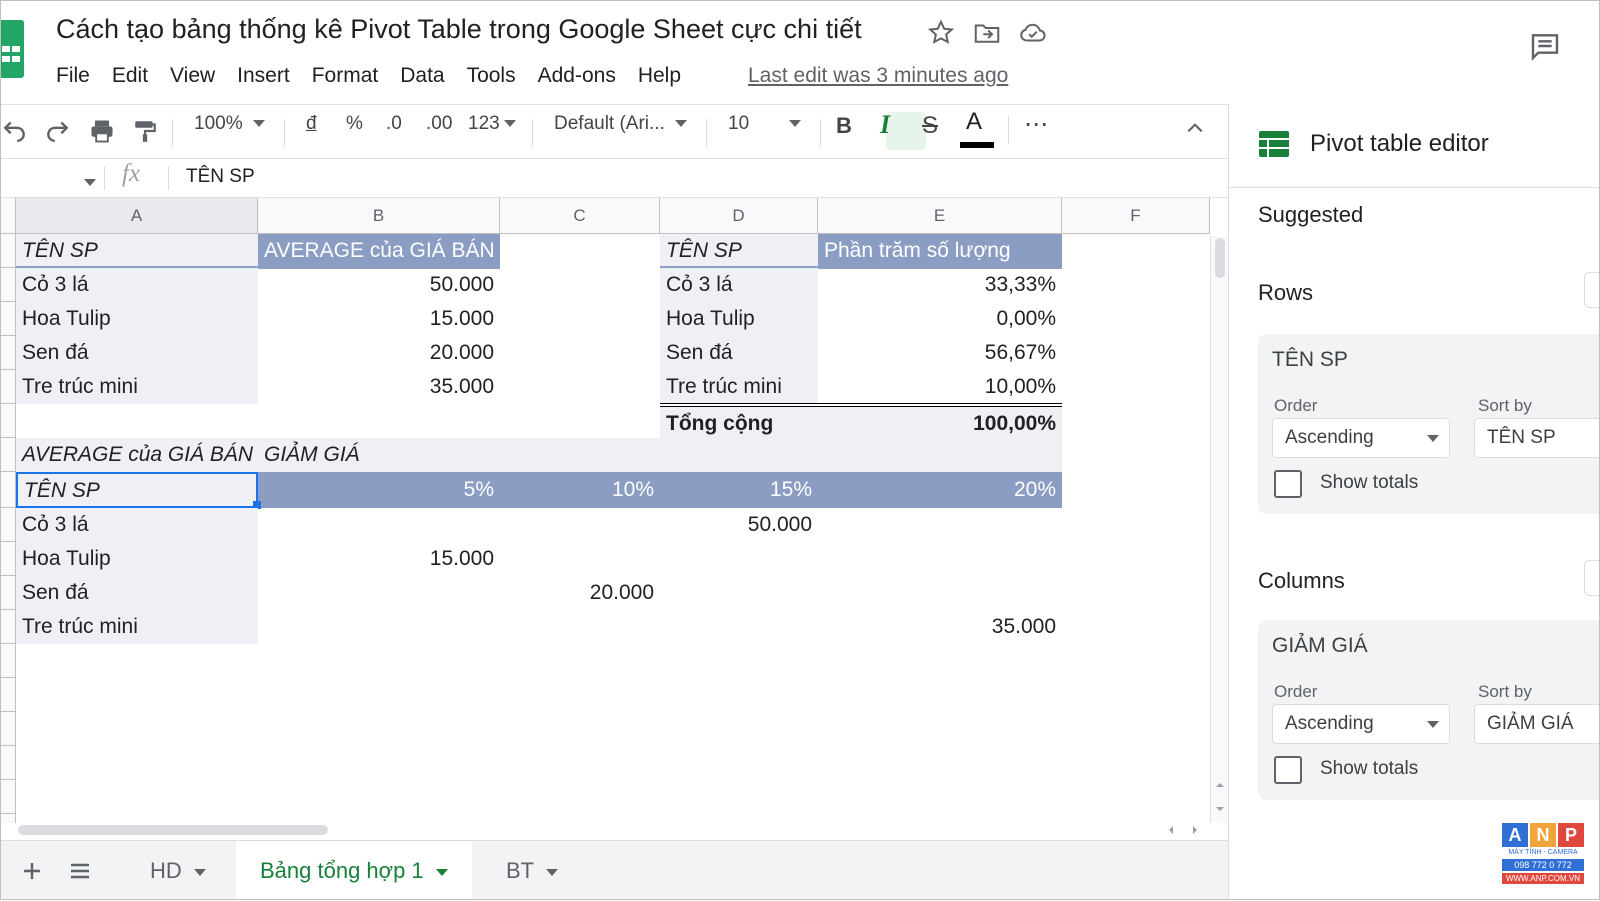 The width and height of the screenshot is (1600, 901). Describe the element at coordinates (580, 216) in the screenshot. I see `column-header-c: C` at that location.